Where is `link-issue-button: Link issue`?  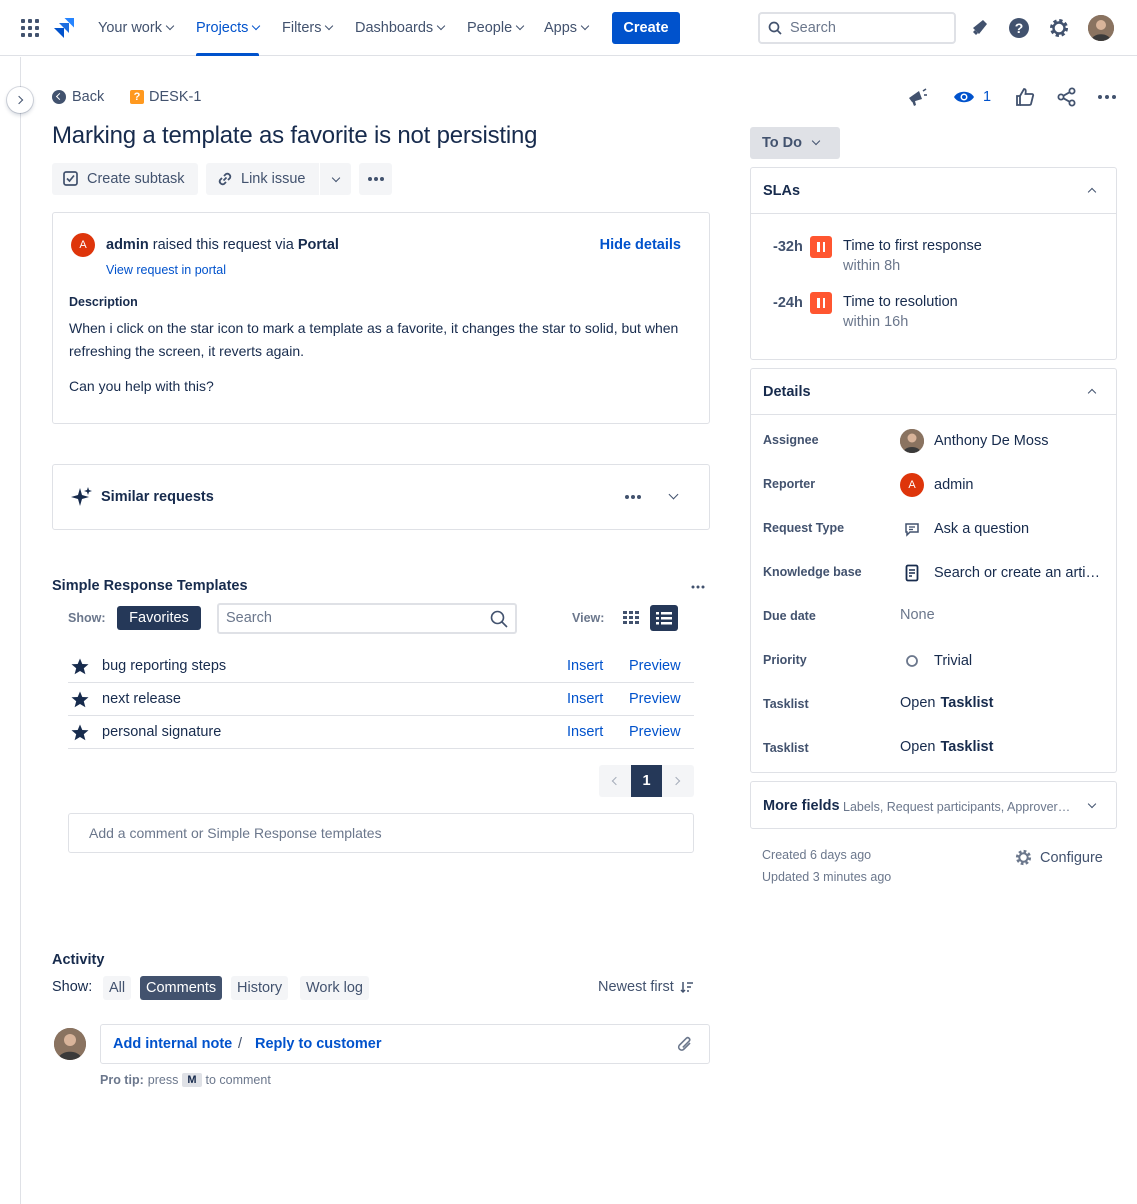
link-issue-button: Link issue is located at coordinates (262, 179).